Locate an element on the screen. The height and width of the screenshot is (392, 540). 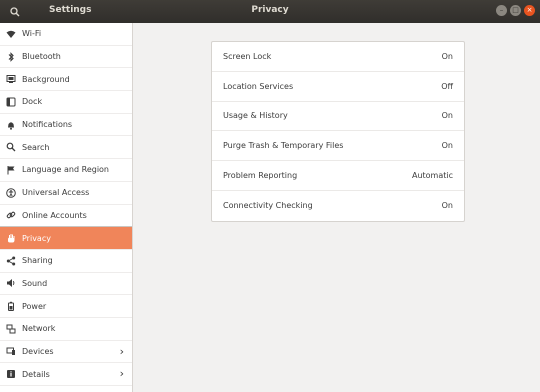
sidebar-item-details: Details › is located at coordinates (66, 374).